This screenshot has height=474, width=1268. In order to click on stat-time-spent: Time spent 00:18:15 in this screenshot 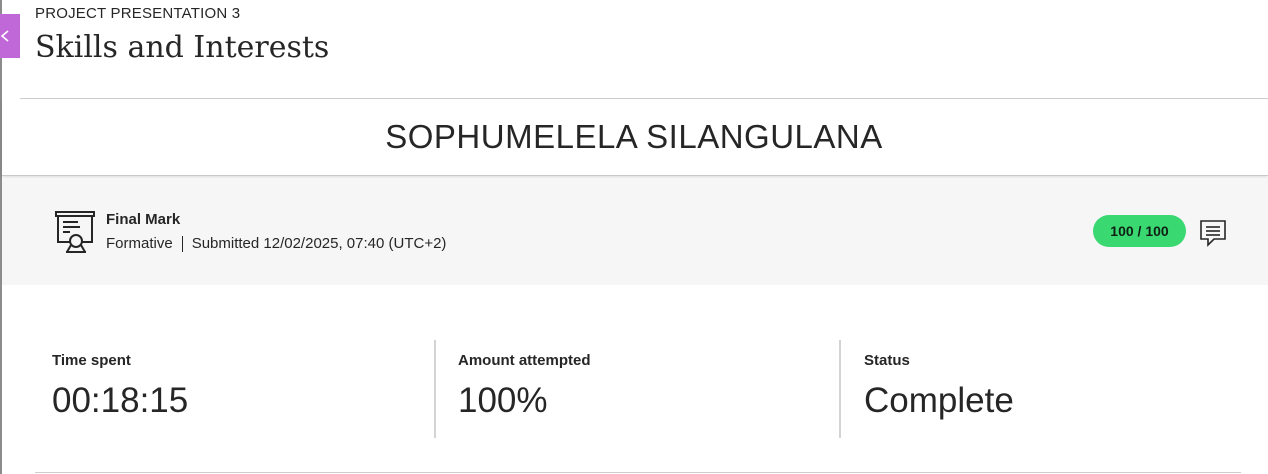, I will do `click(120, 386)`.